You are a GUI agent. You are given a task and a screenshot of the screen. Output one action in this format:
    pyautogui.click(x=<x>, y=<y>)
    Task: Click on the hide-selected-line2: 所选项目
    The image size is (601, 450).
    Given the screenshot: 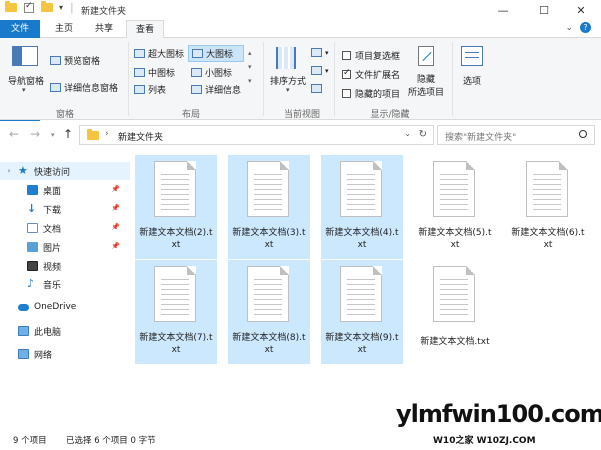 What is the action you would take?
    pyautogui.click(x=426, y=91)
    